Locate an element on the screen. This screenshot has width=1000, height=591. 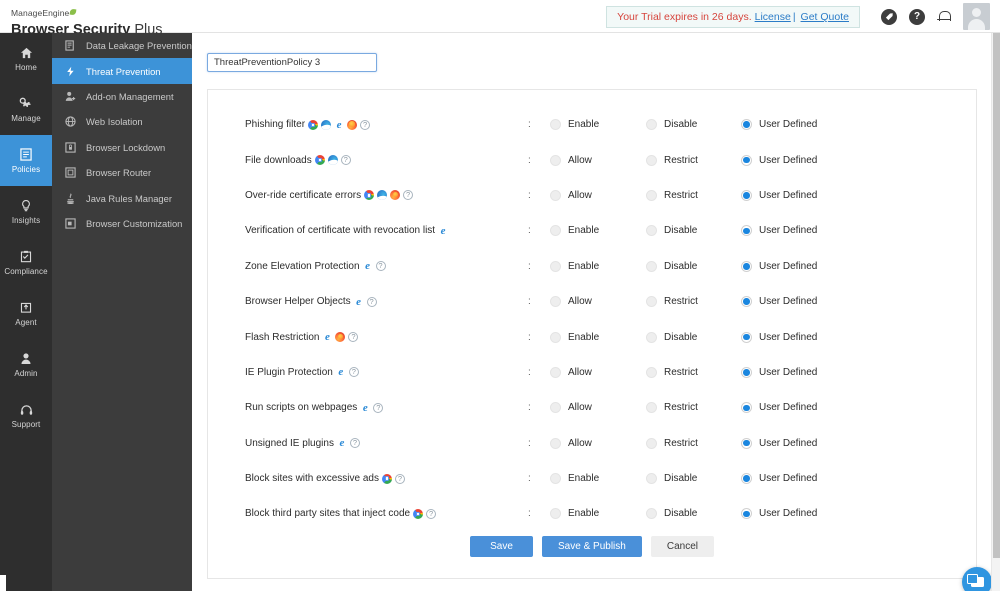
sidebar-item-agent: Agent is located at coordinates (26, 313).